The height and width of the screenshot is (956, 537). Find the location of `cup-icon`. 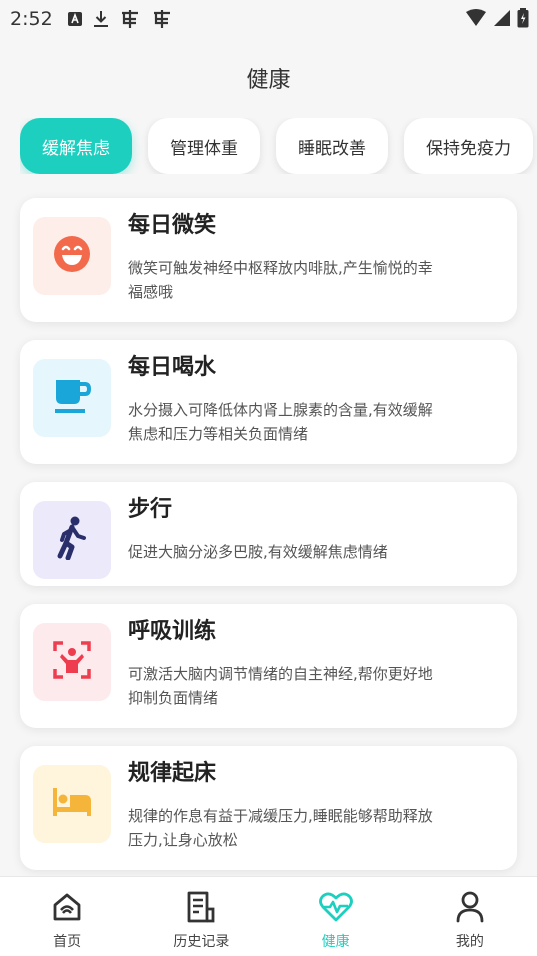

cup-icon is located at coordinates (72, 398).